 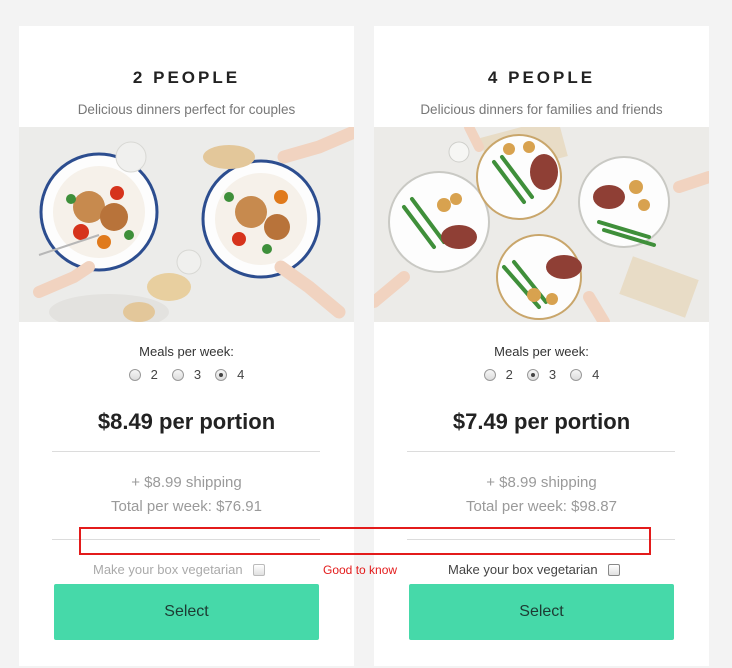 What do you see at coordinates (186, 506) in the screenshot?
I see `total-per-week: Total per week: $76.91` at bounding box center [186, 506].